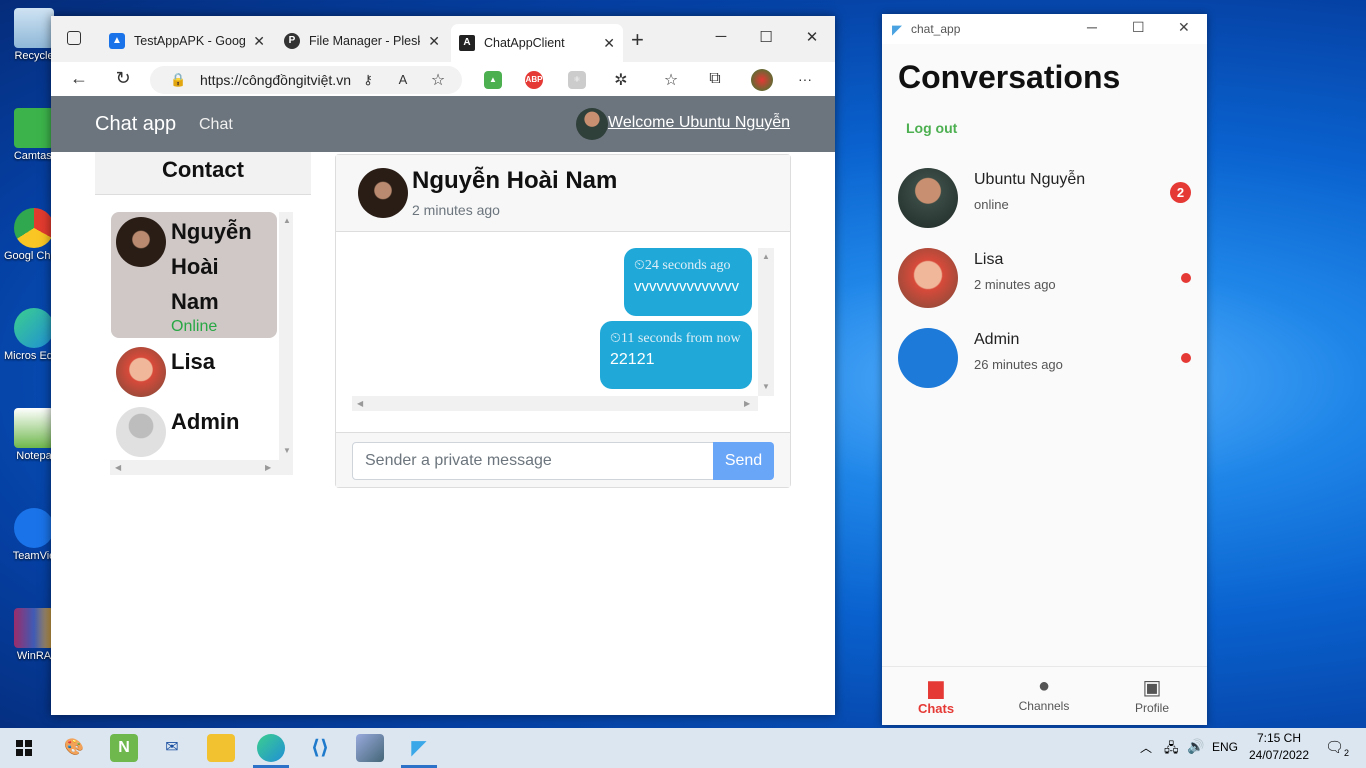 The height and width of the screenshot is (768, 1366). I want to click on contact-item-lisa: Lisa, so click(194, 371).